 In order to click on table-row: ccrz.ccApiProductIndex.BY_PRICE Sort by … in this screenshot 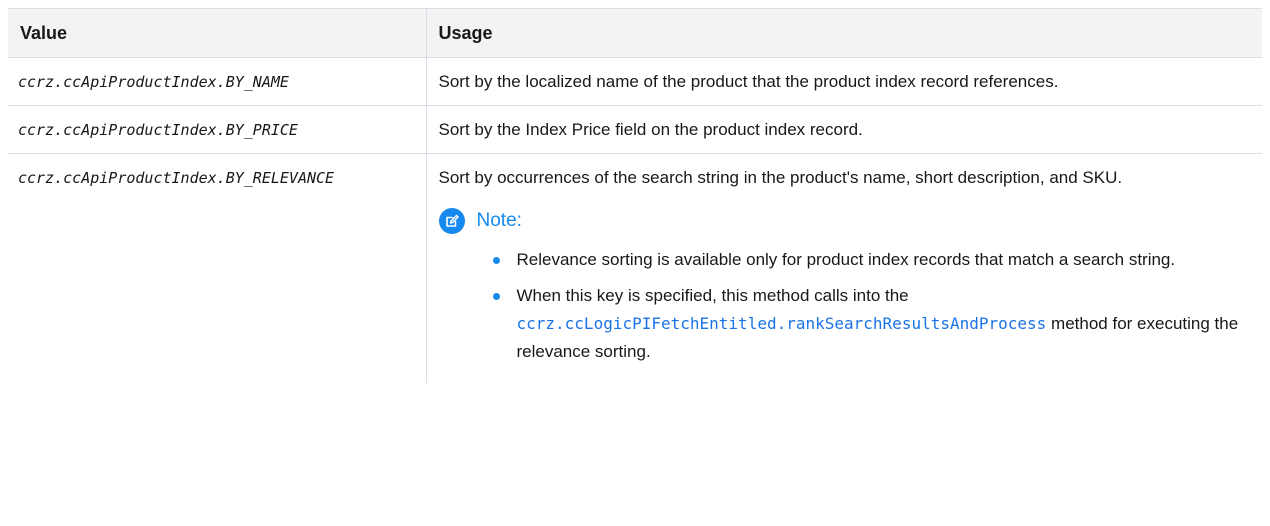, I will do `click(635, 129)`.